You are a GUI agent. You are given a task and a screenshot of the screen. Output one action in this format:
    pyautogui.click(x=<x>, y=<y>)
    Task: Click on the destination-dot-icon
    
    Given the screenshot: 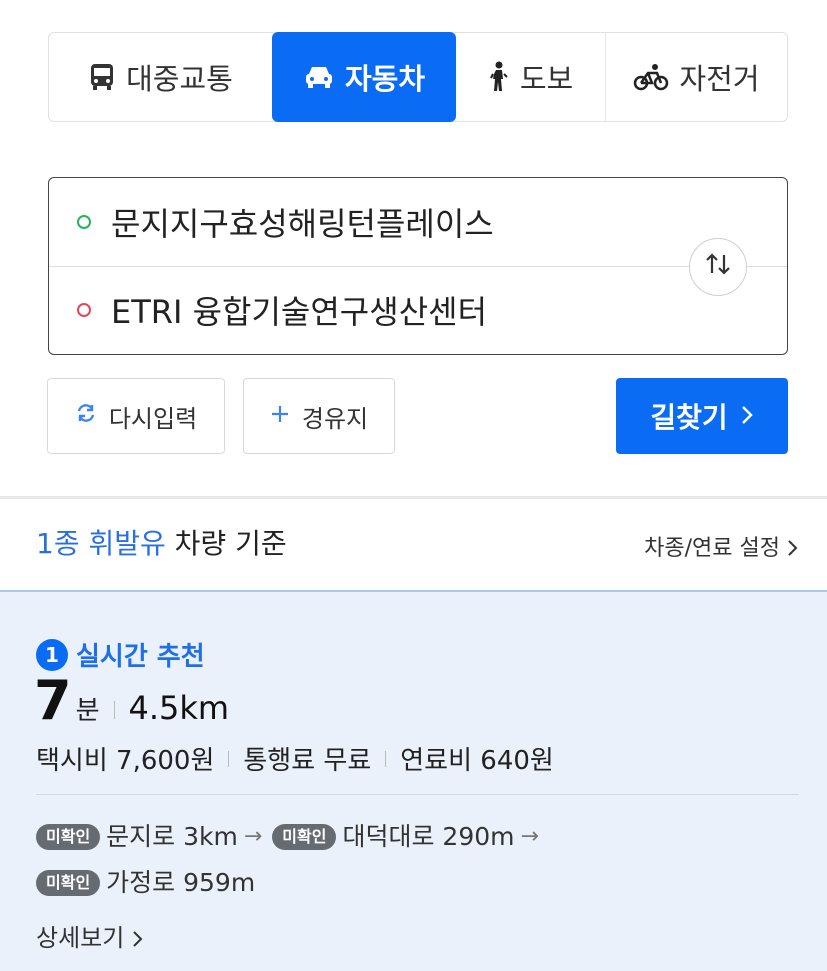 What is the action you would take?
    pyautogui.click(x=84, y=310)
    